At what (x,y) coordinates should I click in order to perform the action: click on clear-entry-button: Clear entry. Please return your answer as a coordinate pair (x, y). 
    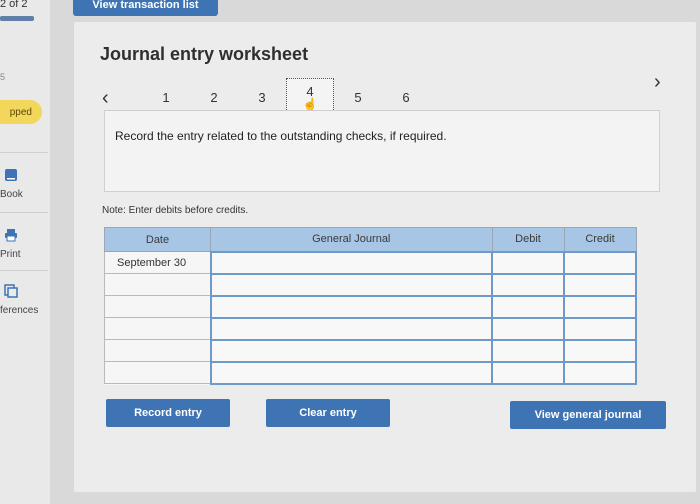
    Looking at the image, I should click on (328, 413).